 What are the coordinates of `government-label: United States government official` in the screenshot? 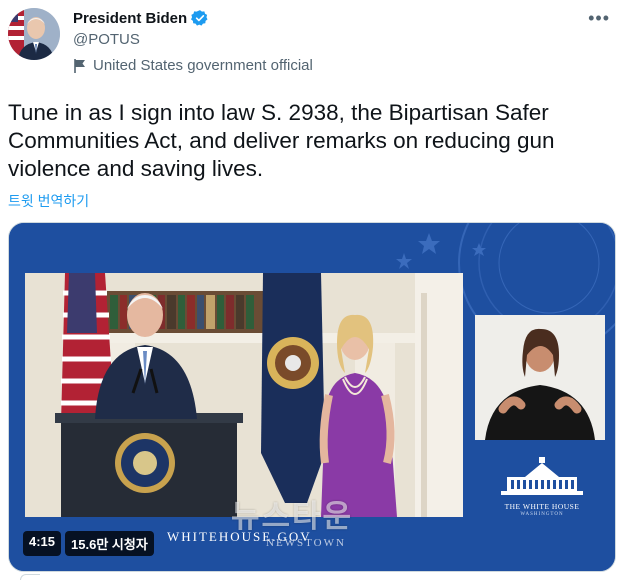 It's located at (193, 65).